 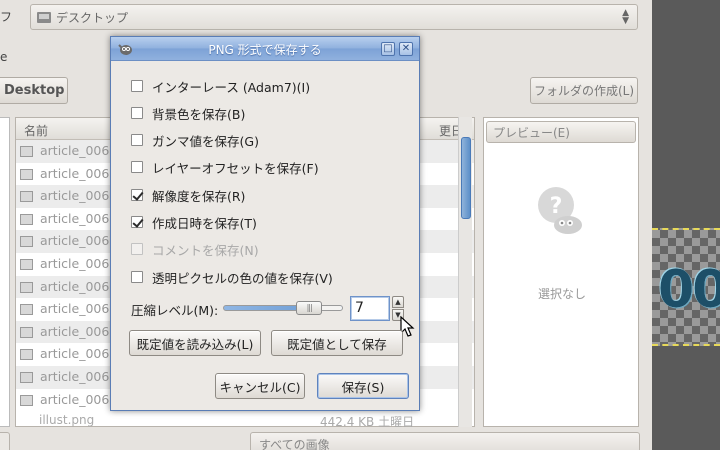 I want to click on option-label: ガンマ値を保存(G), so click(x=205, y=141).